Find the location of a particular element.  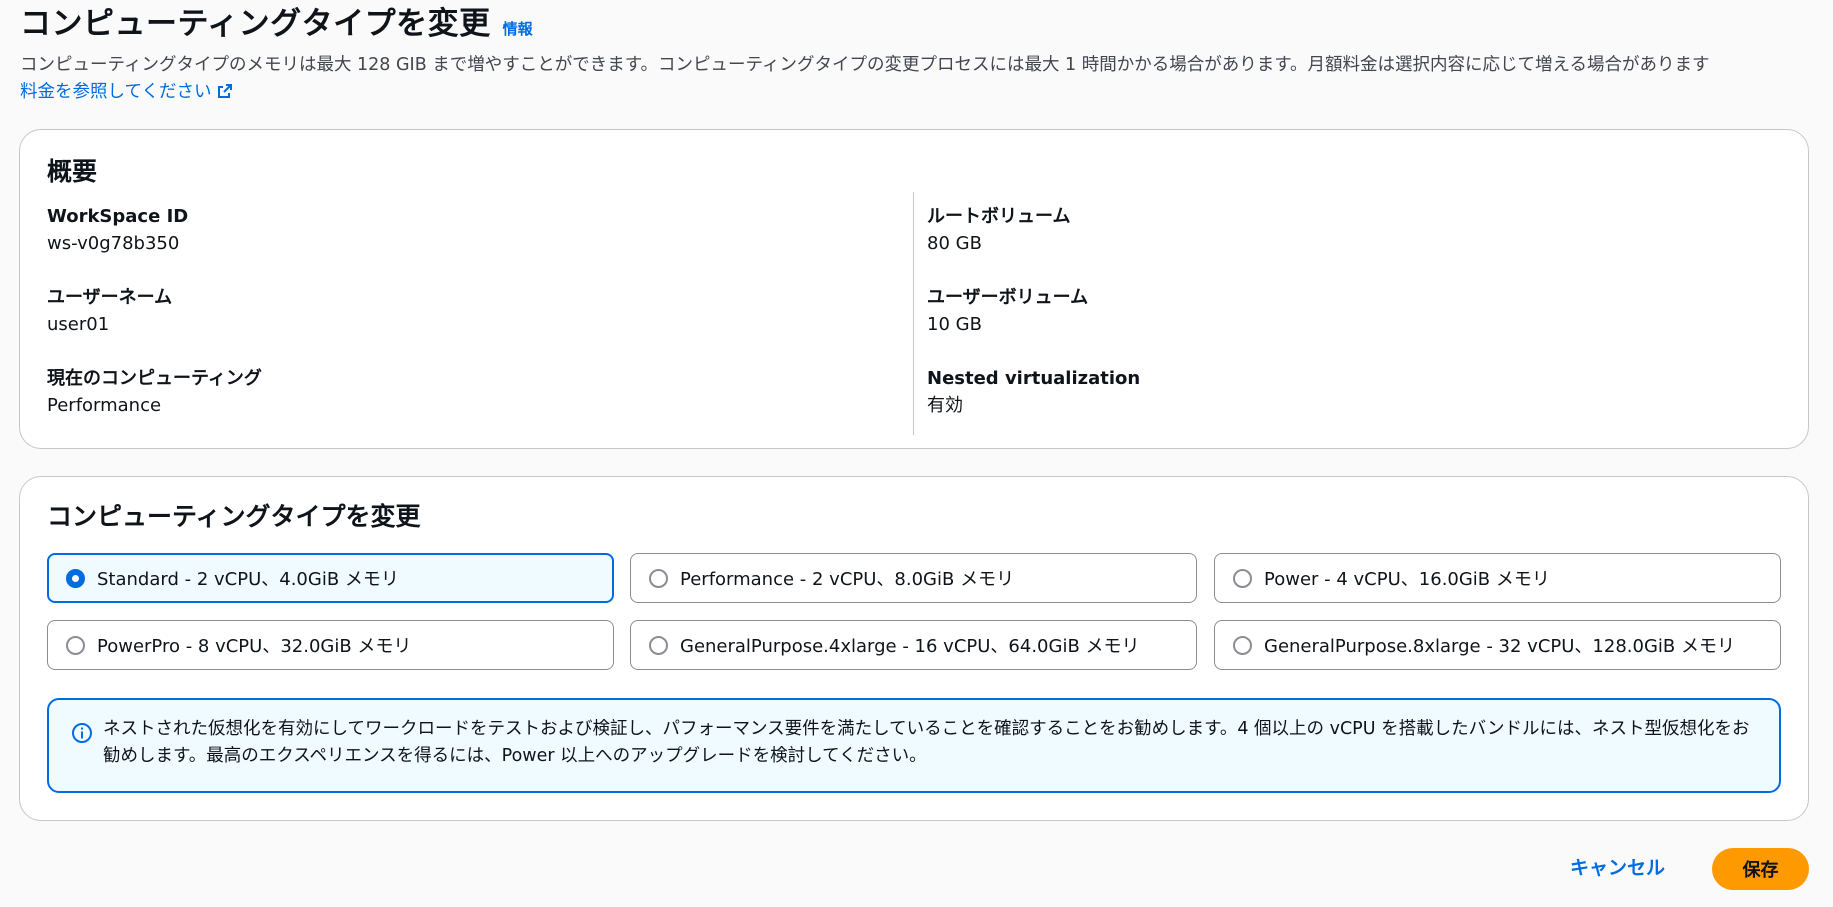

external-link-icon is located at coordinates (225, 94).